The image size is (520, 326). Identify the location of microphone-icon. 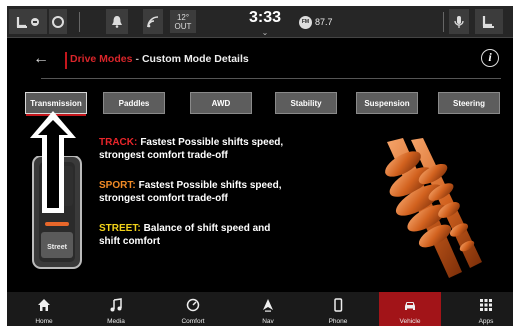
(459, 21).